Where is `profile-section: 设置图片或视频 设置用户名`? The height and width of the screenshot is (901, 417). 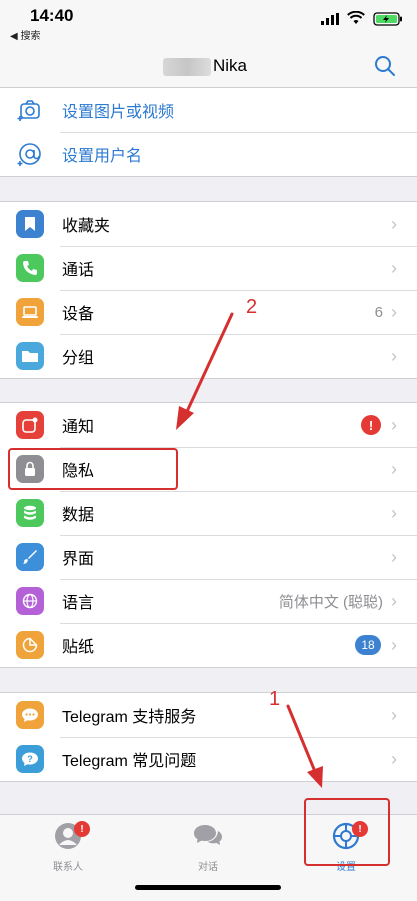
profile-section: 设置图片或视频 设置用户名 is located at coordinates (208, 132).